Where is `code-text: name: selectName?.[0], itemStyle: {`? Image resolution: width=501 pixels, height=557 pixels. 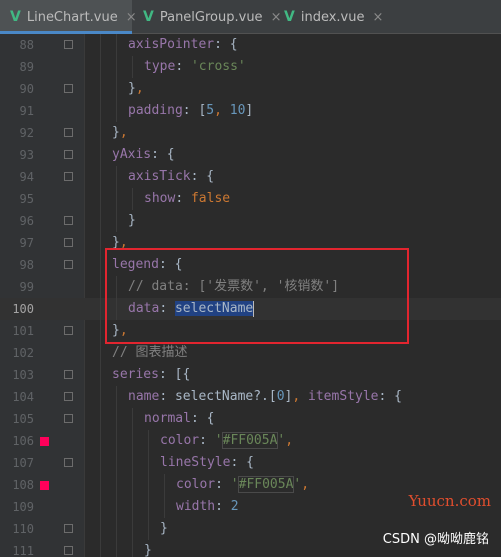 code-text: name: selectName?.[0], itemStyle: { is located at coordinates (265, 397).